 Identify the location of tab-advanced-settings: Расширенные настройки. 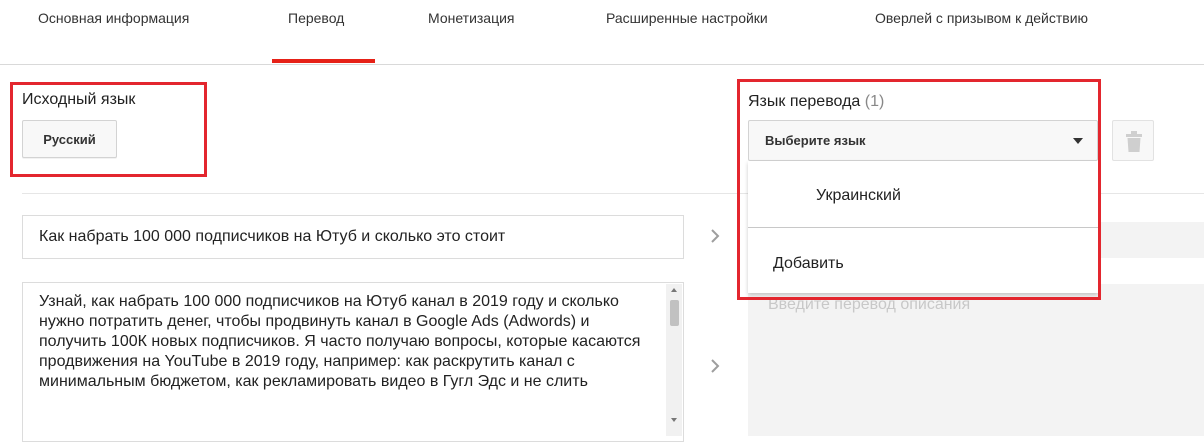
(687, 18).